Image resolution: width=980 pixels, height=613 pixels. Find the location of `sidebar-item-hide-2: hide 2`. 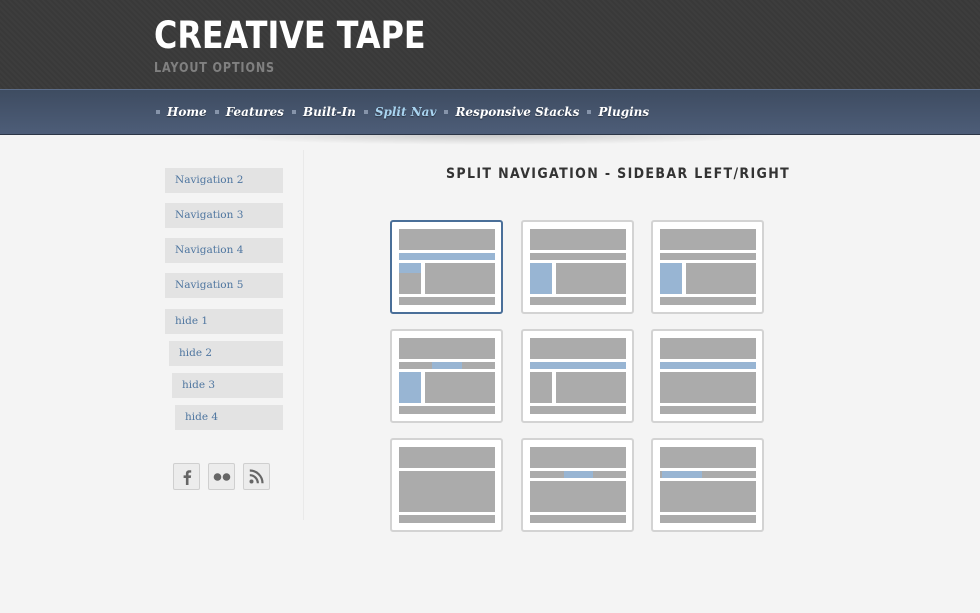

sidebar-item-hide-2: hide 2 is located at coordinates (226, 353).